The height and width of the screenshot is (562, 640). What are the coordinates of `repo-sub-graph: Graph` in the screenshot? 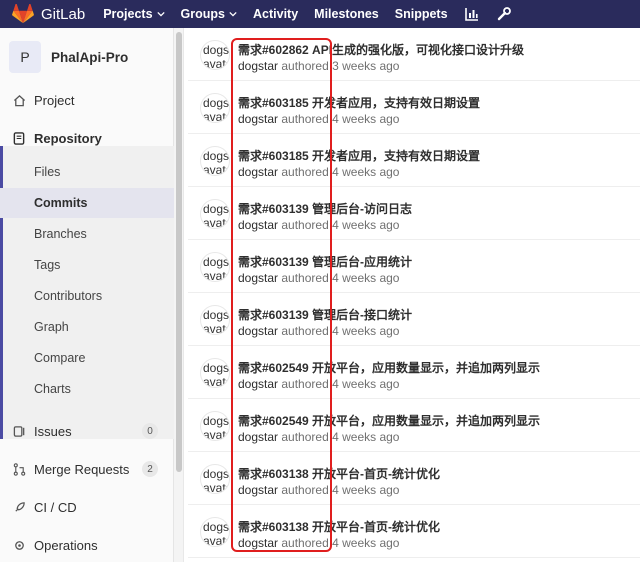 It's located at (87, 327).